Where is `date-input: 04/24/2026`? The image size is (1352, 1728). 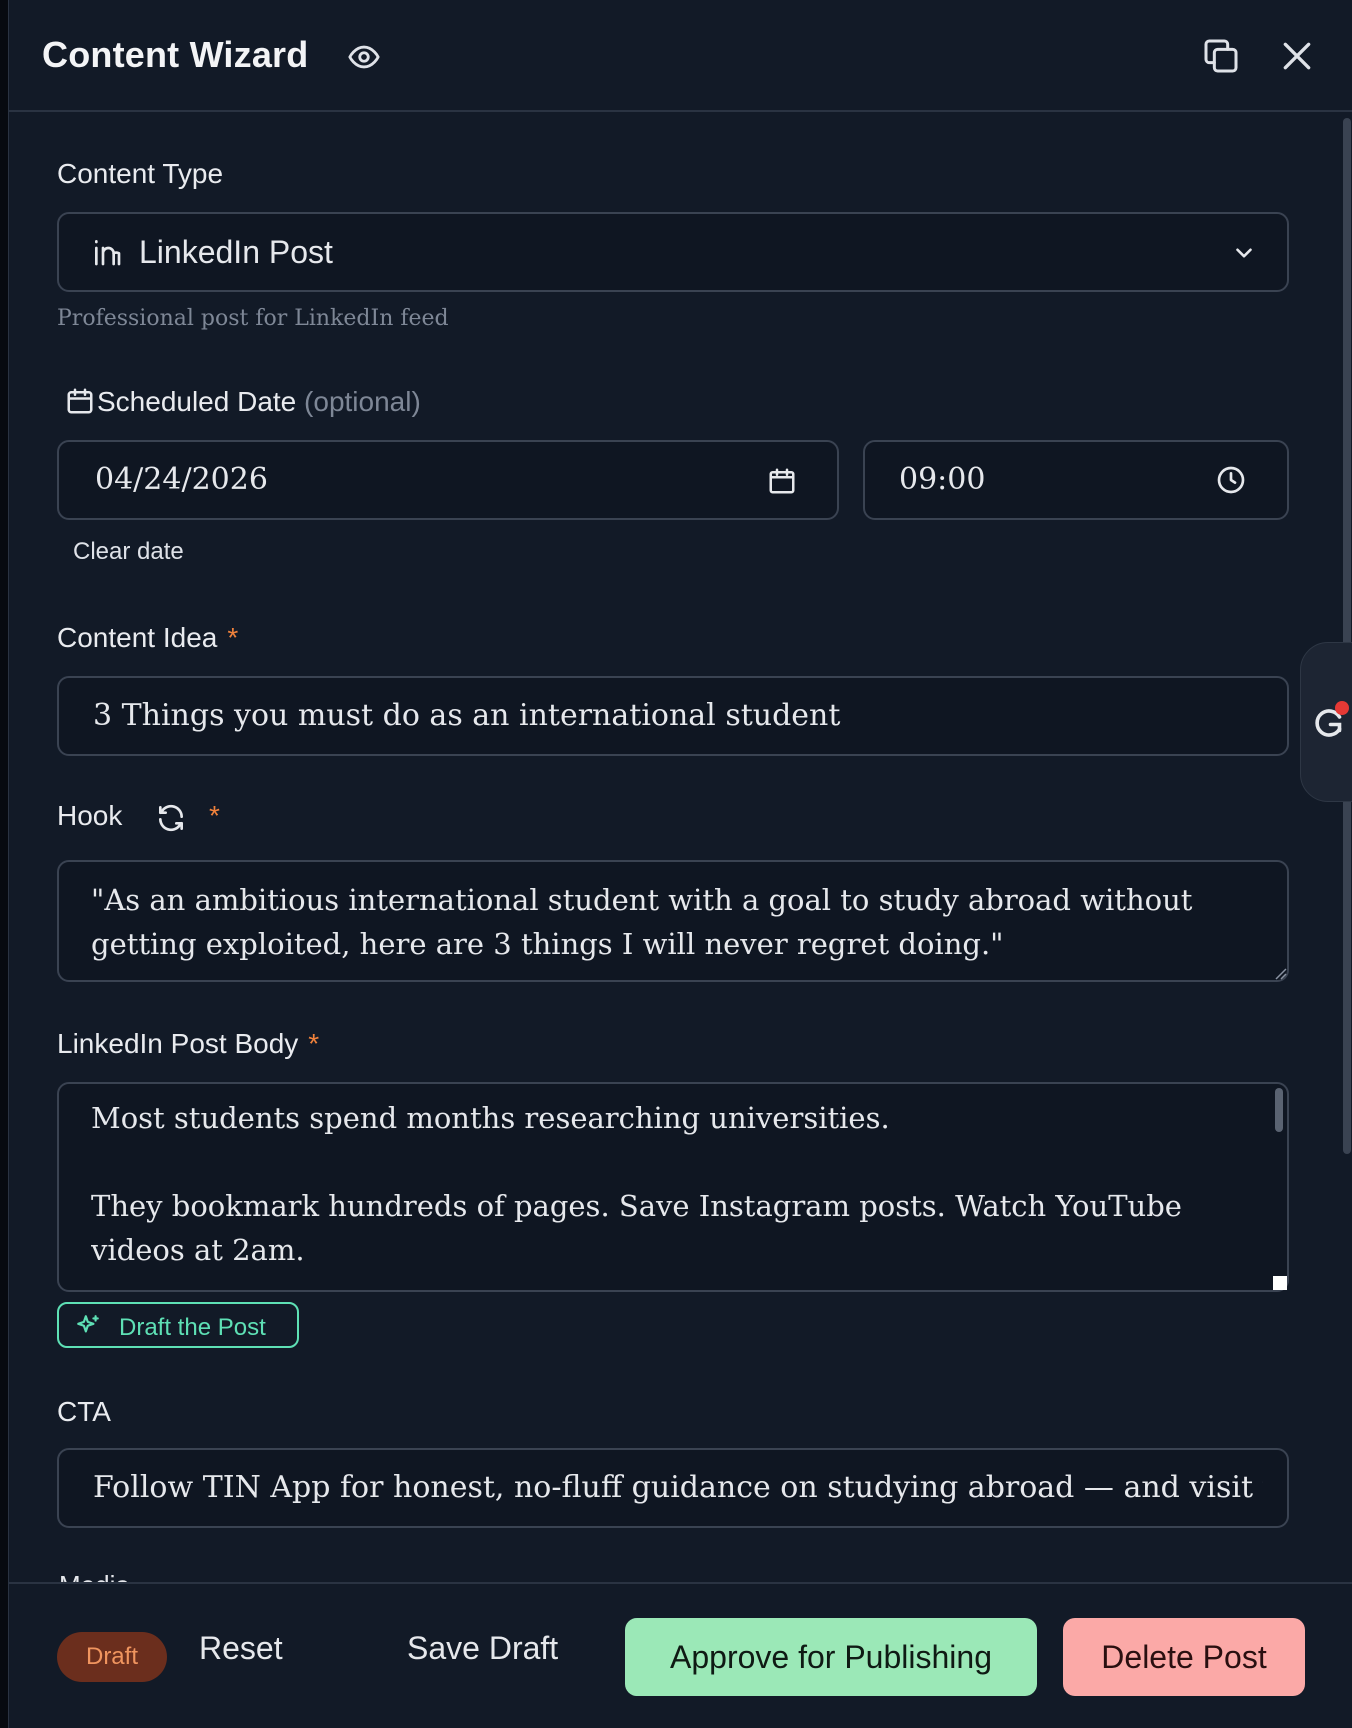 date-input: 04/24/2026 is located at coordinates (448, 480).